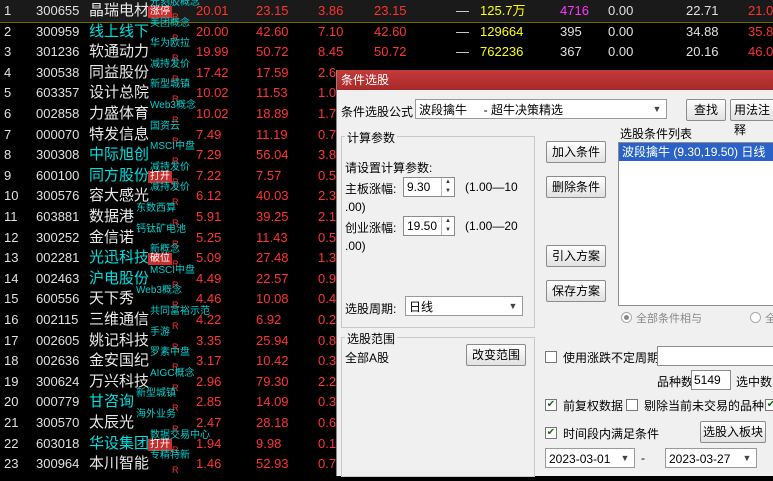 This screenshot has width=773, height=481. What do you see at coordinates (11, 299) in the screenshot?
I see `row-index: 15` at bounding box center [11, 299].